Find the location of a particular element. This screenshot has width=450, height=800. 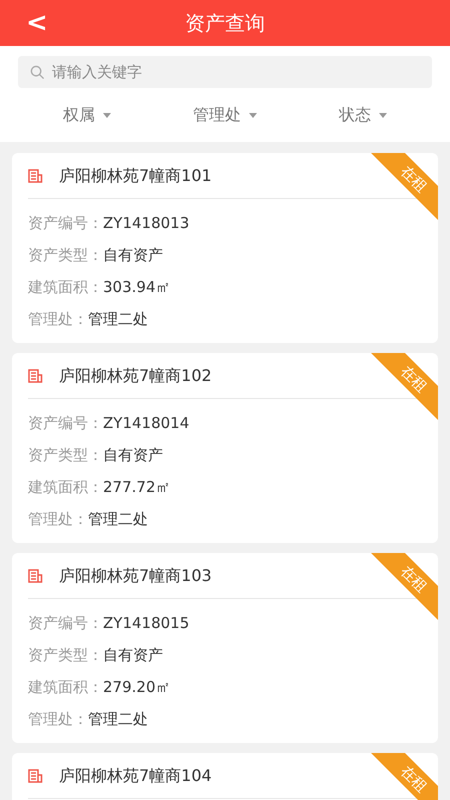

field-value: ZY1418013 is located at coordinates (146, 223).